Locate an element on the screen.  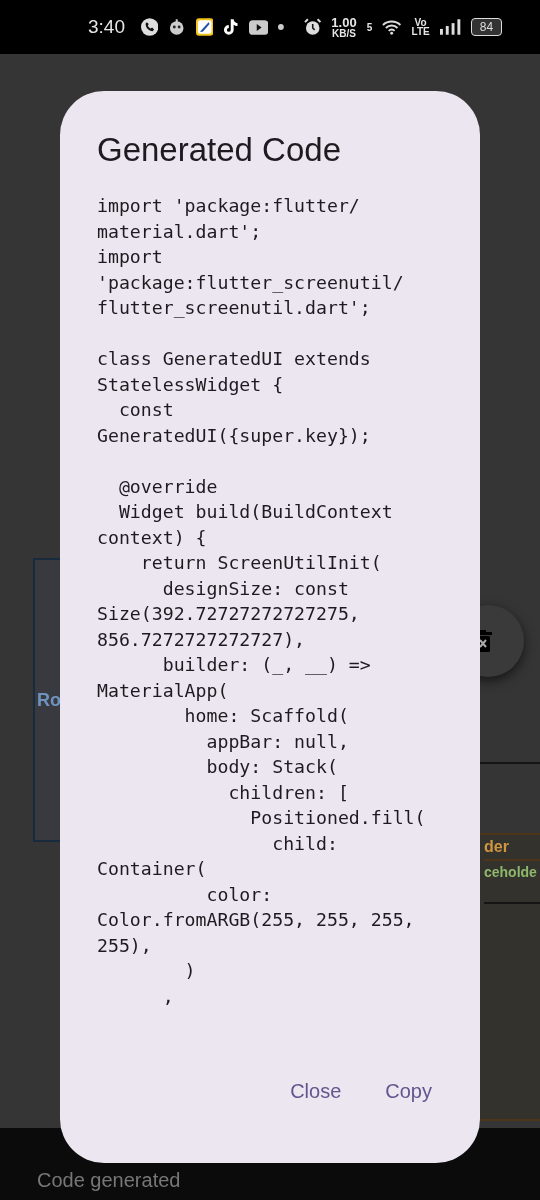
copy-button: Copy is located at coordinates (408, 1091).